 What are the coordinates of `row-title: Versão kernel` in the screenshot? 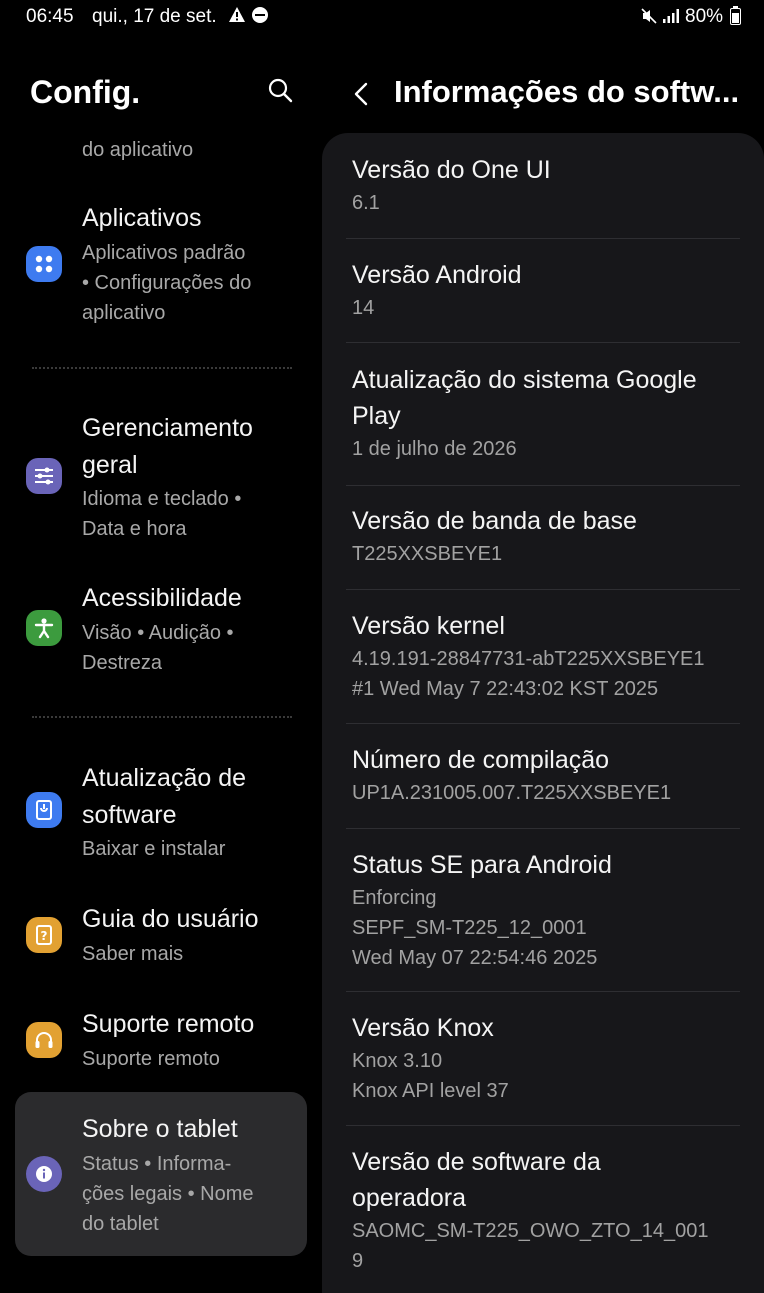 It's located at (428, 626).